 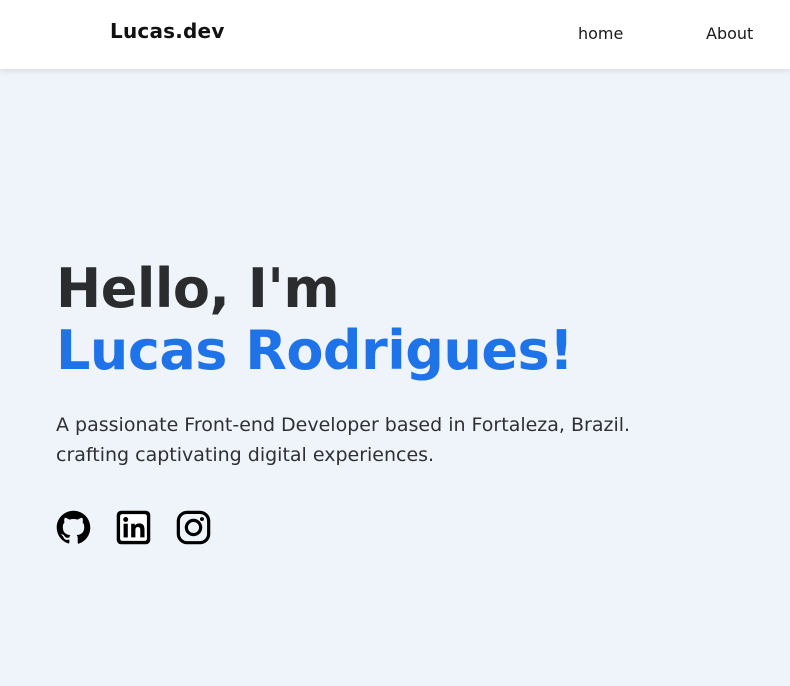 What do you see at coordinates (315, 350) in the screenshot?
I see `hero-name: Lucas Rodrigues!` at bounding box center [315, 350].